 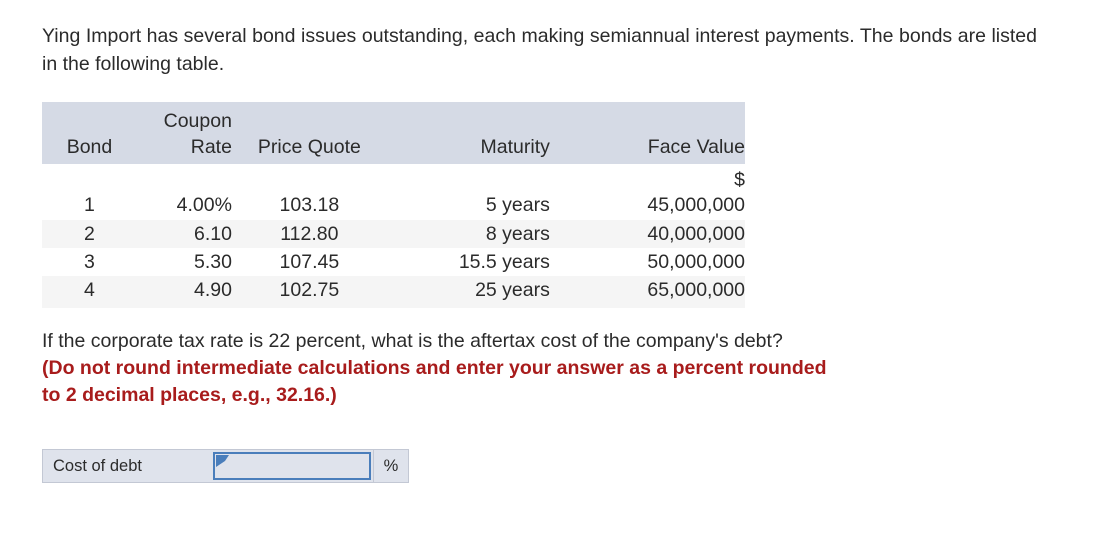 I want to click on table-row: 1 4.00% 103.18 5 years $ 45,000,000, so click(x=393, y=192).